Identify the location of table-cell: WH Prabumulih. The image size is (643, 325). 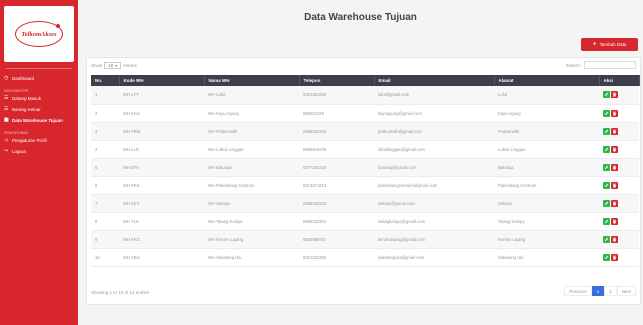
(251, 131).